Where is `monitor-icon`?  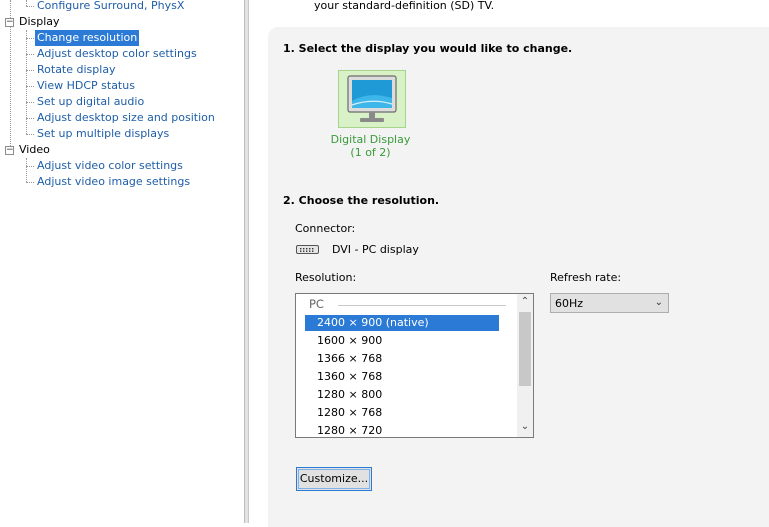 monitor-icon is located at coordinates (372, 98).